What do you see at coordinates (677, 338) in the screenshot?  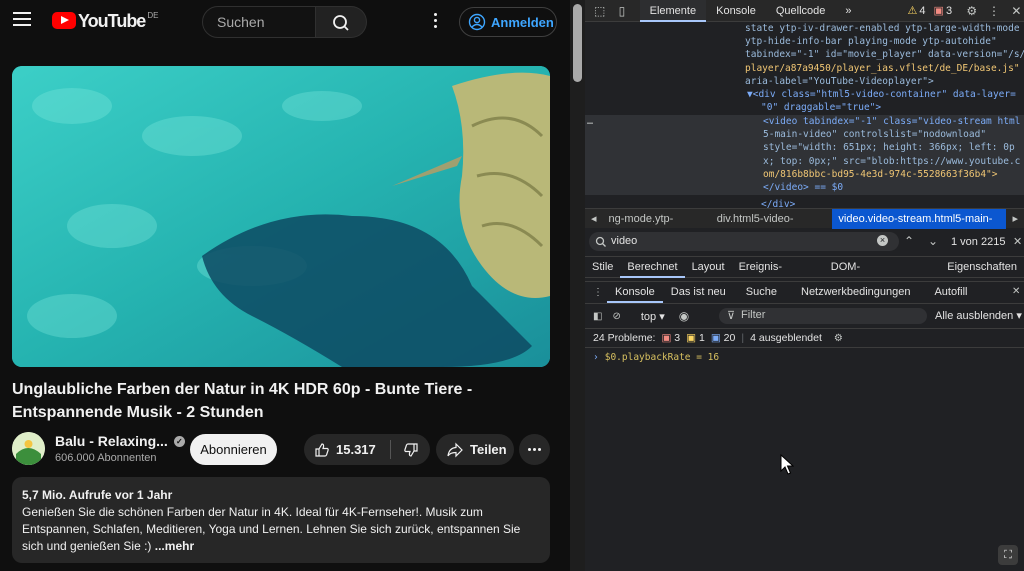 I see `issue-error-count: 3` at bounding box center [677, 338].